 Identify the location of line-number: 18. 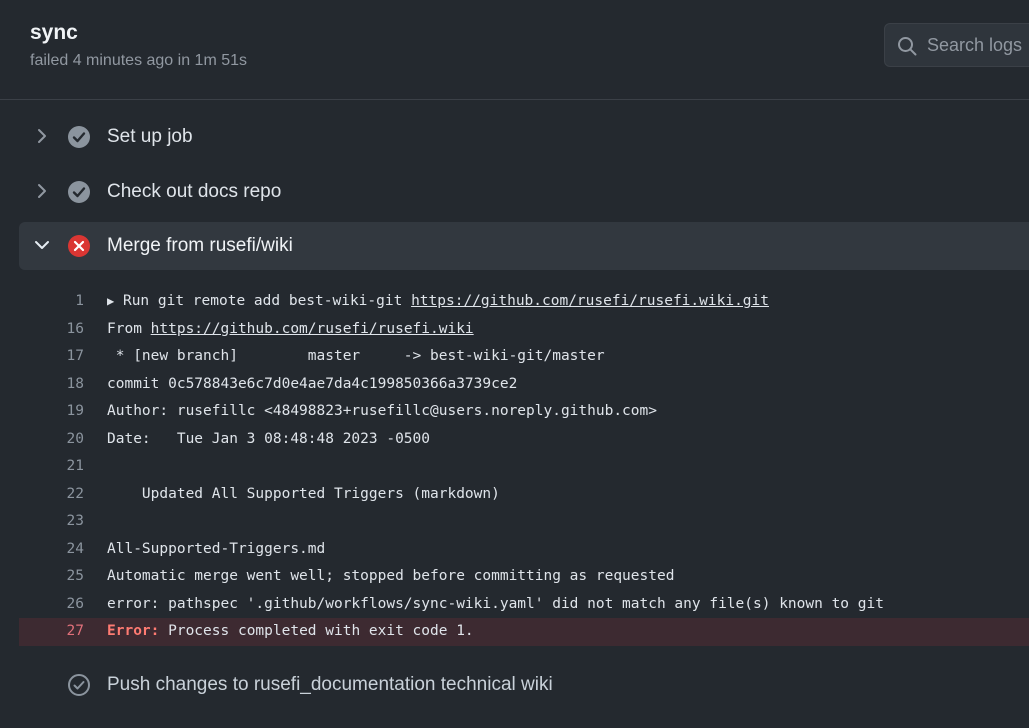
(54, 385).